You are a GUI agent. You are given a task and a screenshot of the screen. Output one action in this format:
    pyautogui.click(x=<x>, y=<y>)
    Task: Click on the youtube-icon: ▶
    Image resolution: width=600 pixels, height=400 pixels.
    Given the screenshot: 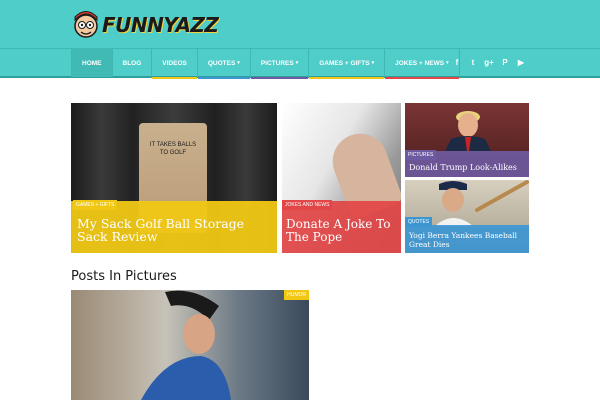 What is the action you would take?
    pyautogui.click(x=521, y=62)
    